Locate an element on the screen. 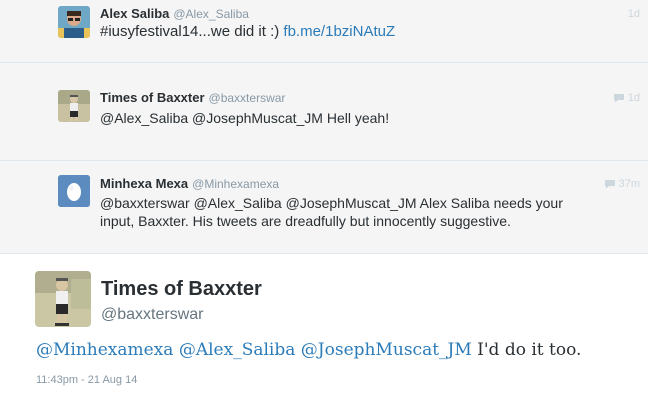 The width and height of the screenshot is (648, 401). display-name: Minhexa Mexa is located at coordinates (144, 183).